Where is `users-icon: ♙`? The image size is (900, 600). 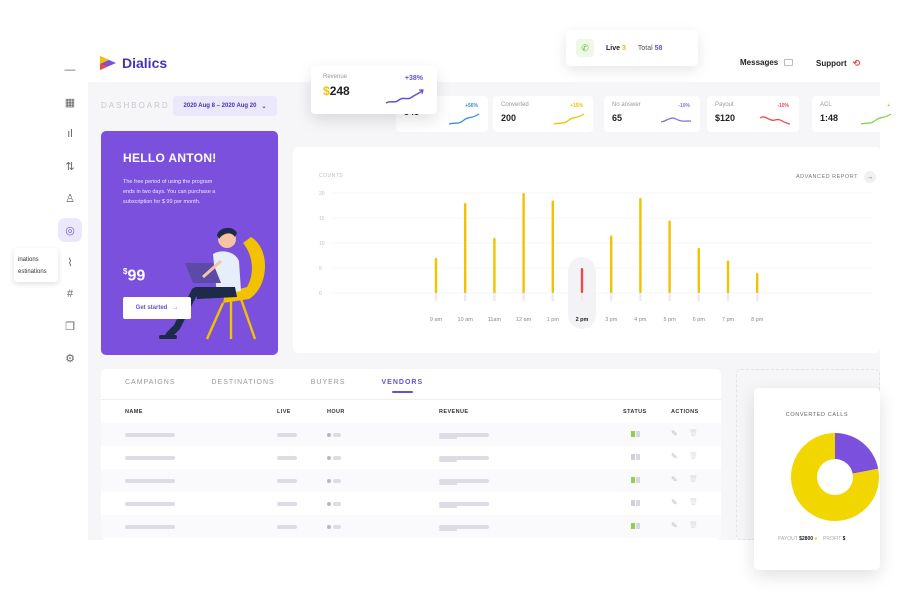
users-icon: ♙ is located at coordinates (70, 198).